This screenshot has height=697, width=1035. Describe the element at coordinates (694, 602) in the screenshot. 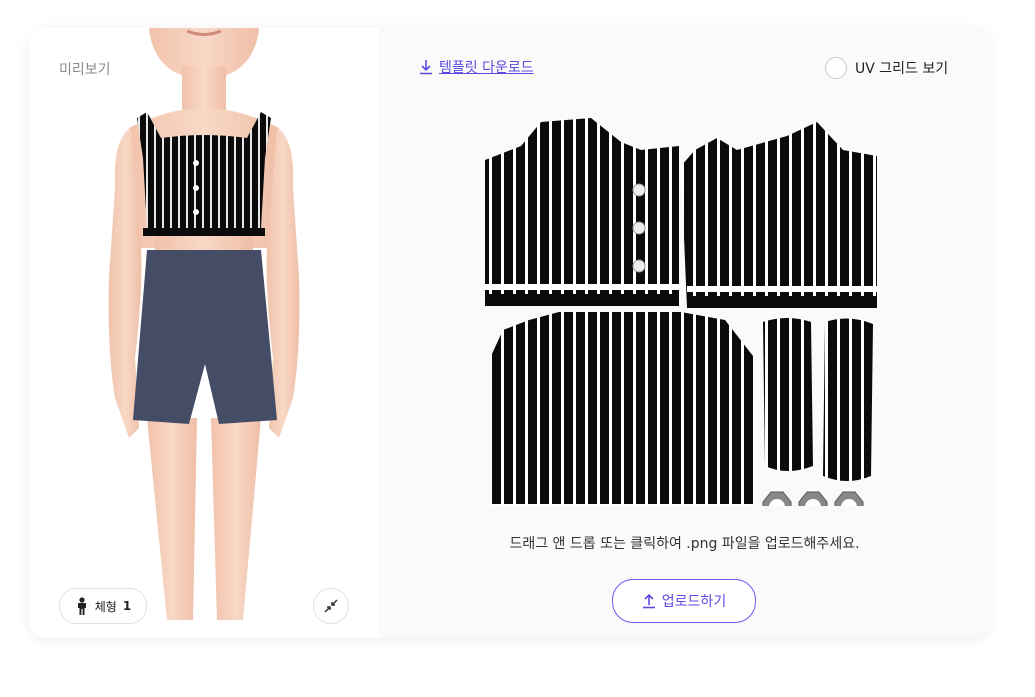

I see `upload-button-label: 업로드하기` at that location.